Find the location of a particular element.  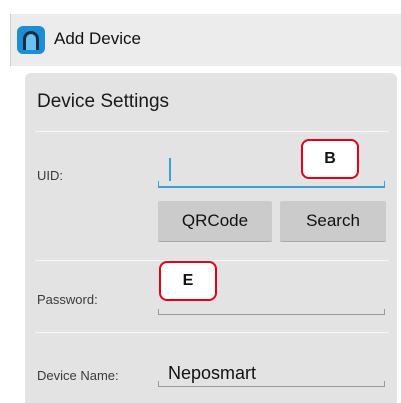

action-bar: Add Device is located at coordinates (205, 40).